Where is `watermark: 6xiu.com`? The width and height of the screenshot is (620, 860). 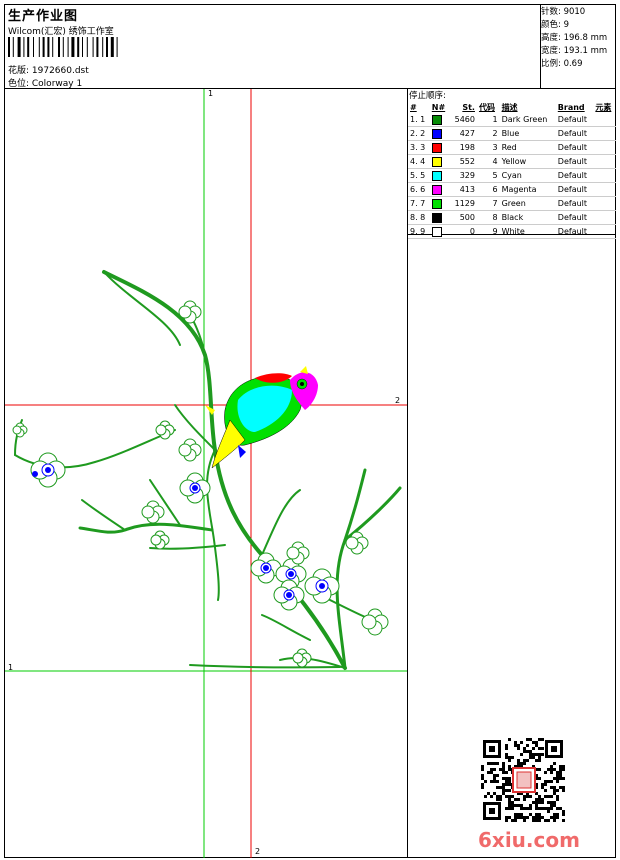 watermark: 6xiu.com is located at coordinates (529, 840).